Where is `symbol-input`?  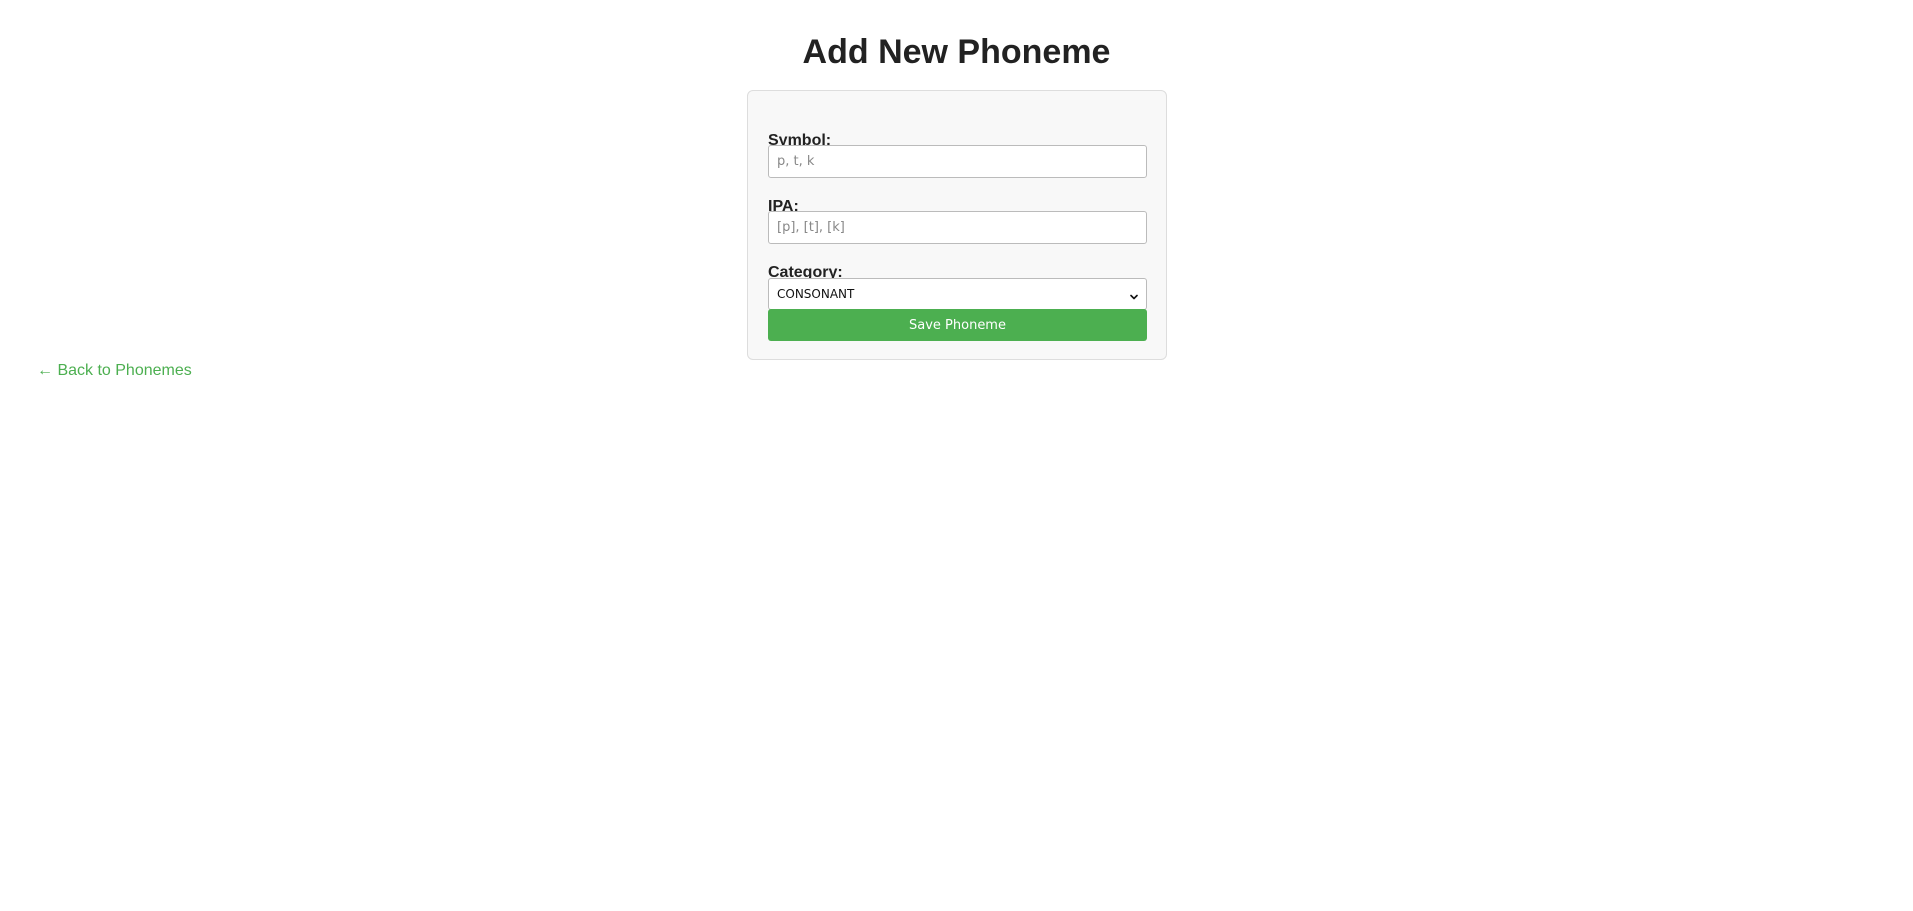
symbol-input is located at coordinates (957, 161).